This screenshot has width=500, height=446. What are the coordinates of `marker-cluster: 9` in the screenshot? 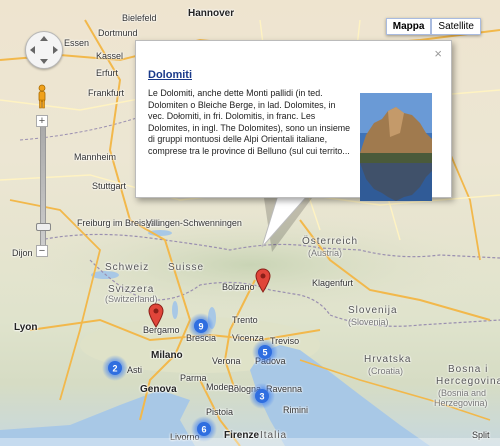 It's located at (201, 326).